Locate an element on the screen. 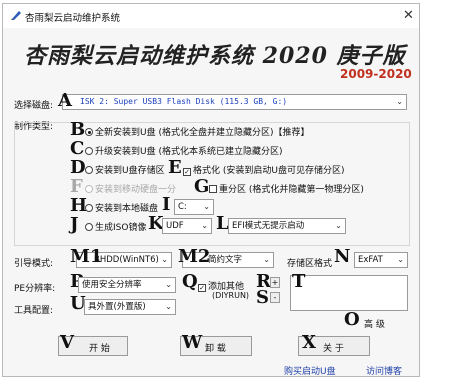 The image size is (468, 381). boot-label: 引导模式: is located at coordinates (34, 264).